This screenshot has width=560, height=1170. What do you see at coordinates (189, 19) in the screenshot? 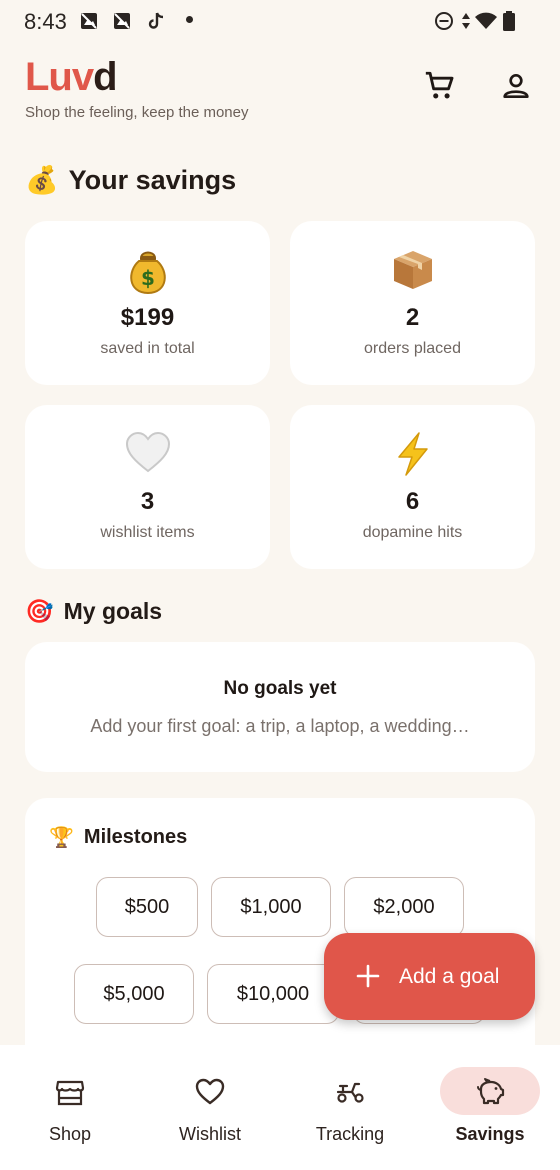
I see `notification-dot` at bounding box center [189, 19].